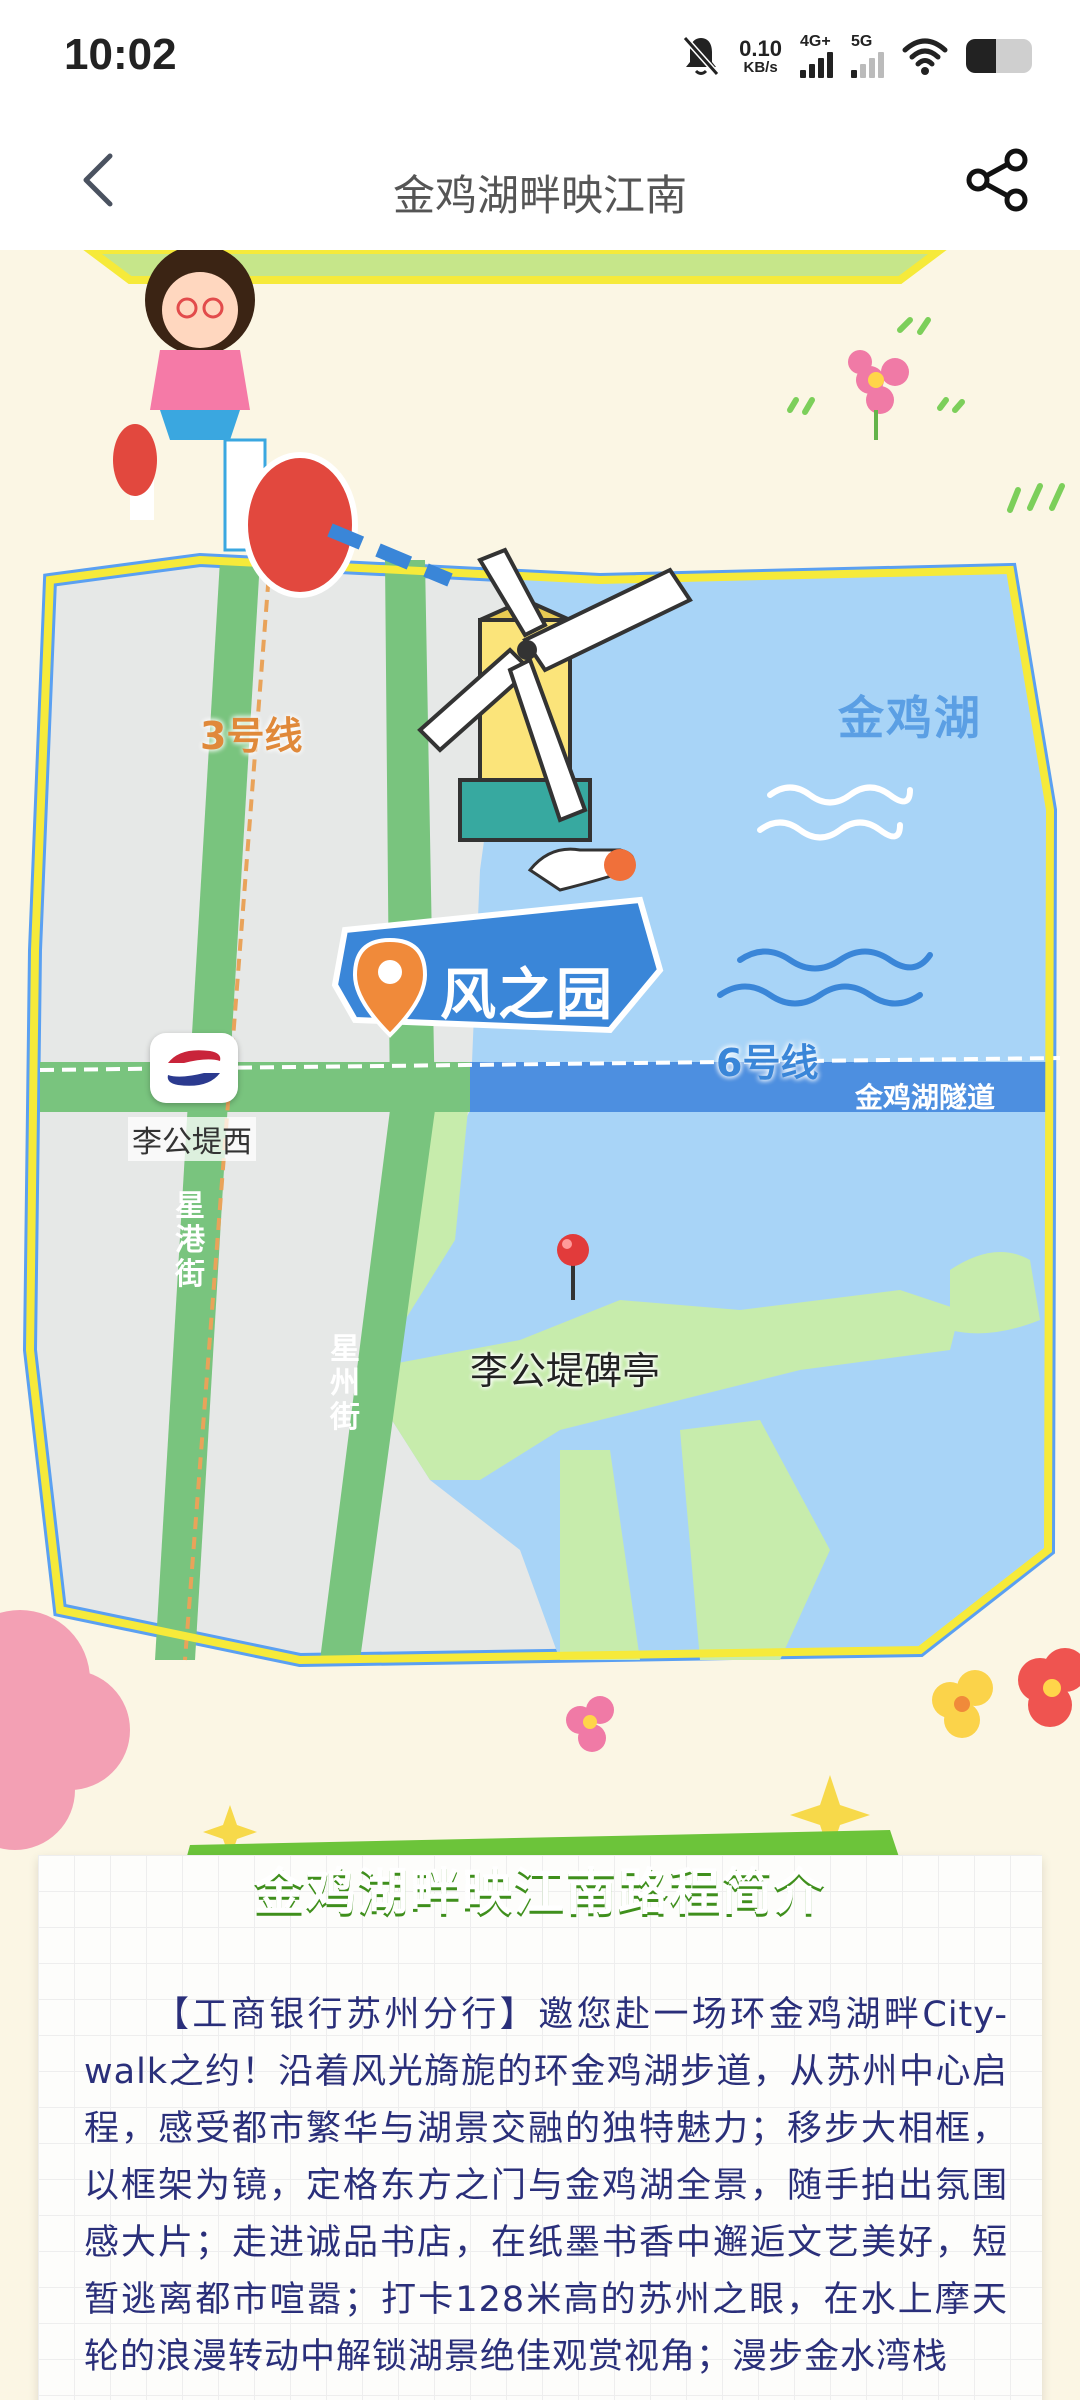  I want to click on tunnel-label: 金鸡湖隧道, so click(925, 1097).